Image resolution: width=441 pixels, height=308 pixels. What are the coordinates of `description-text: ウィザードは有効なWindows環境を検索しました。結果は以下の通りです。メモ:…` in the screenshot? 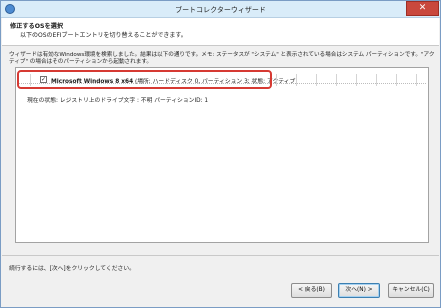 It's located at (222, 58).